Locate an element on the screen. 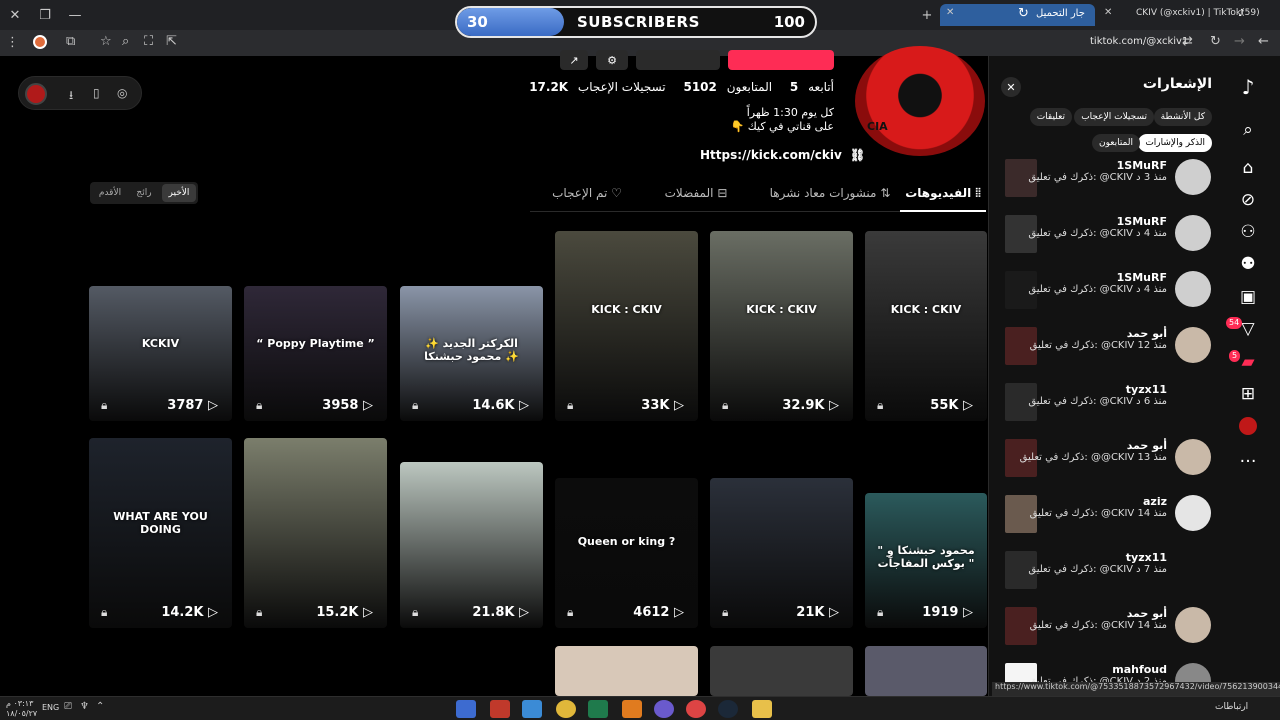  video-tile: KCKIV 3787 ▷ 🔒︎ is located at coordinates (160, 353).